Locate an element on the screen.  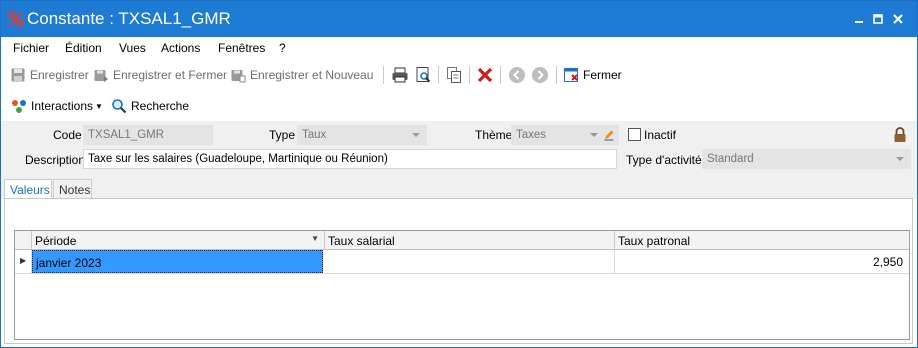
interactions-icon is located at coordinates (19, 106).